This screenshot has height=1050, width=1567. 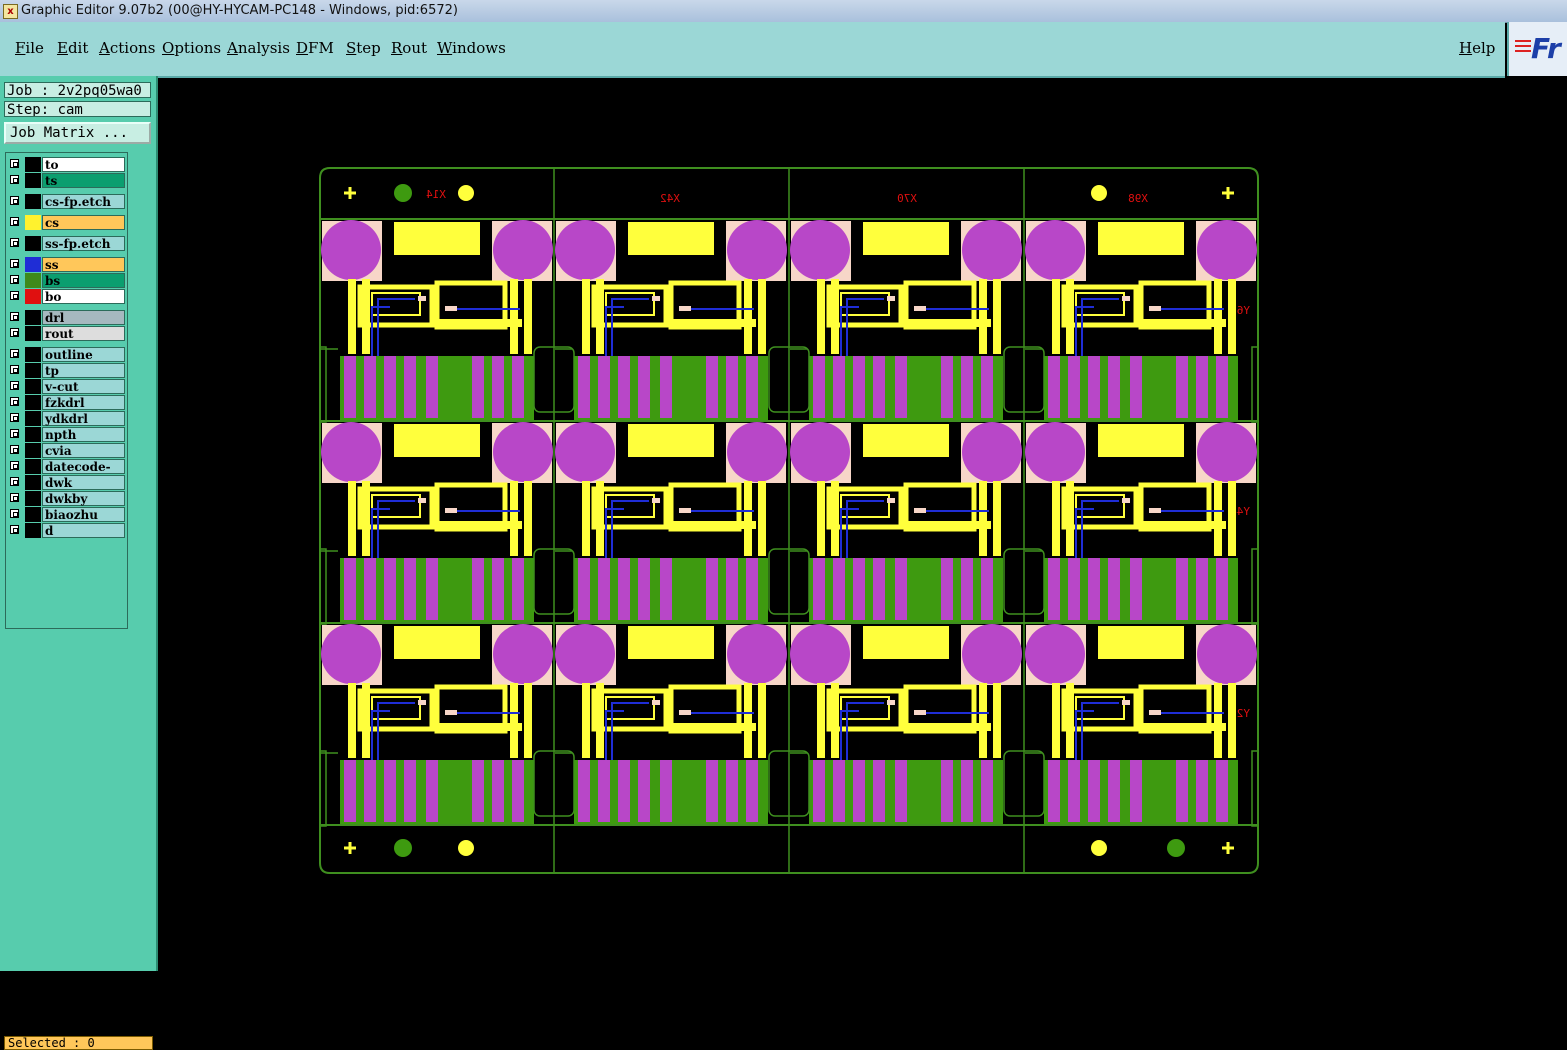 I want to click on layer-row-ss: ss, so click(x=67, y=264).